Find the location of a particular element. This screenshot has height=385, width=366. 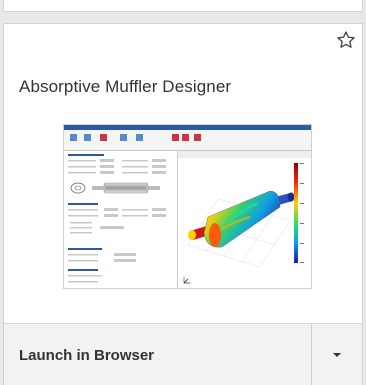

launch-options-dropdown is located at coordinates (337, 354).